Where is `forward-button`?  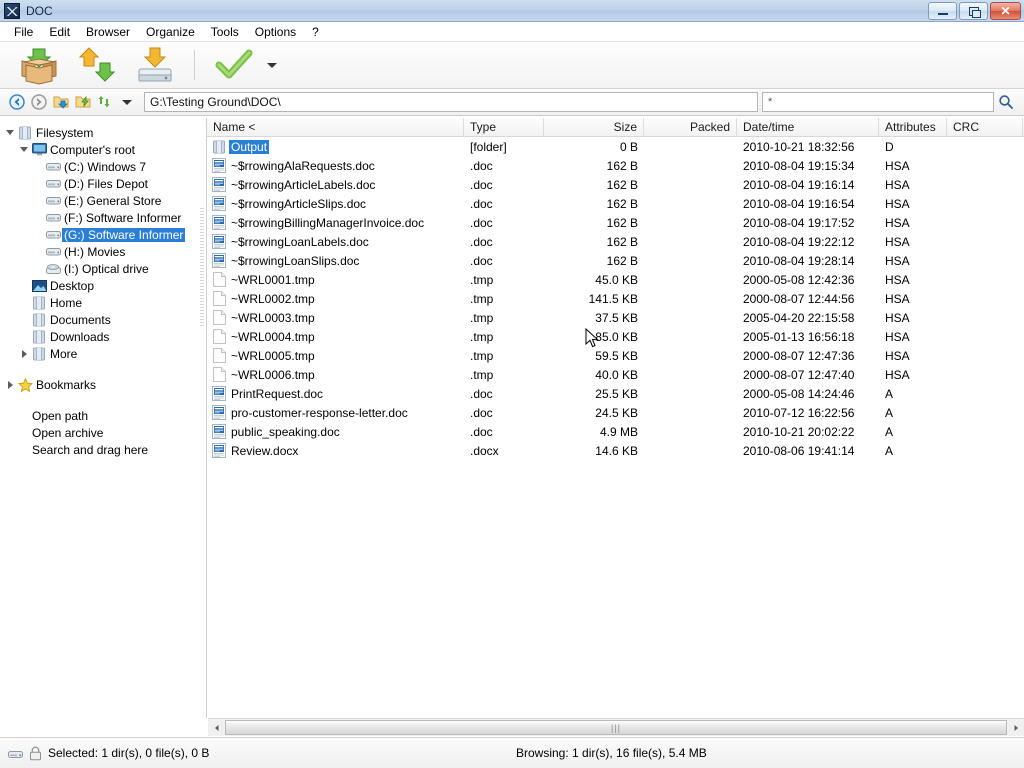
forward-button is located at coordinates (39, 102).